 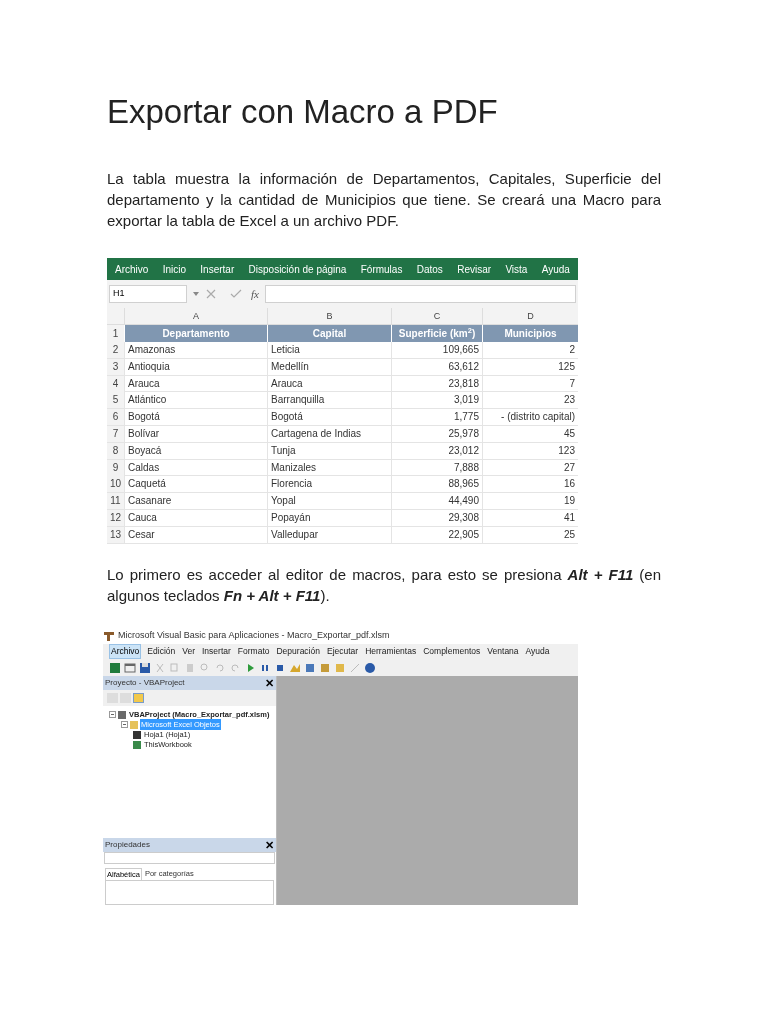 I want to click on find-icon, so click(x=205, y=667).